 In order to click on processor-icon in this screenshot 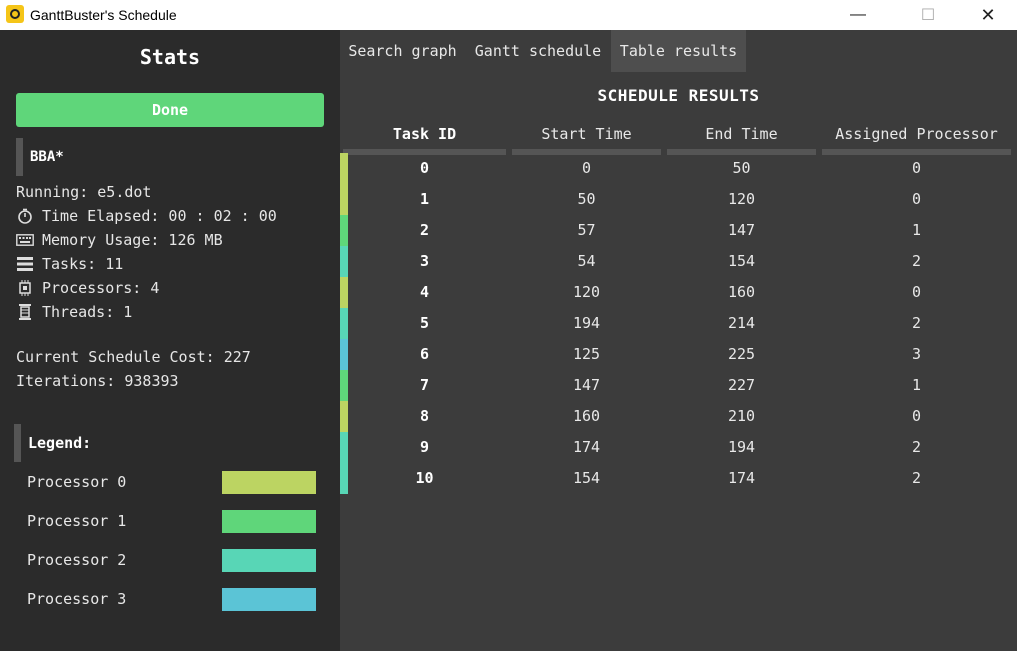, I will do `click(25, 288)`.